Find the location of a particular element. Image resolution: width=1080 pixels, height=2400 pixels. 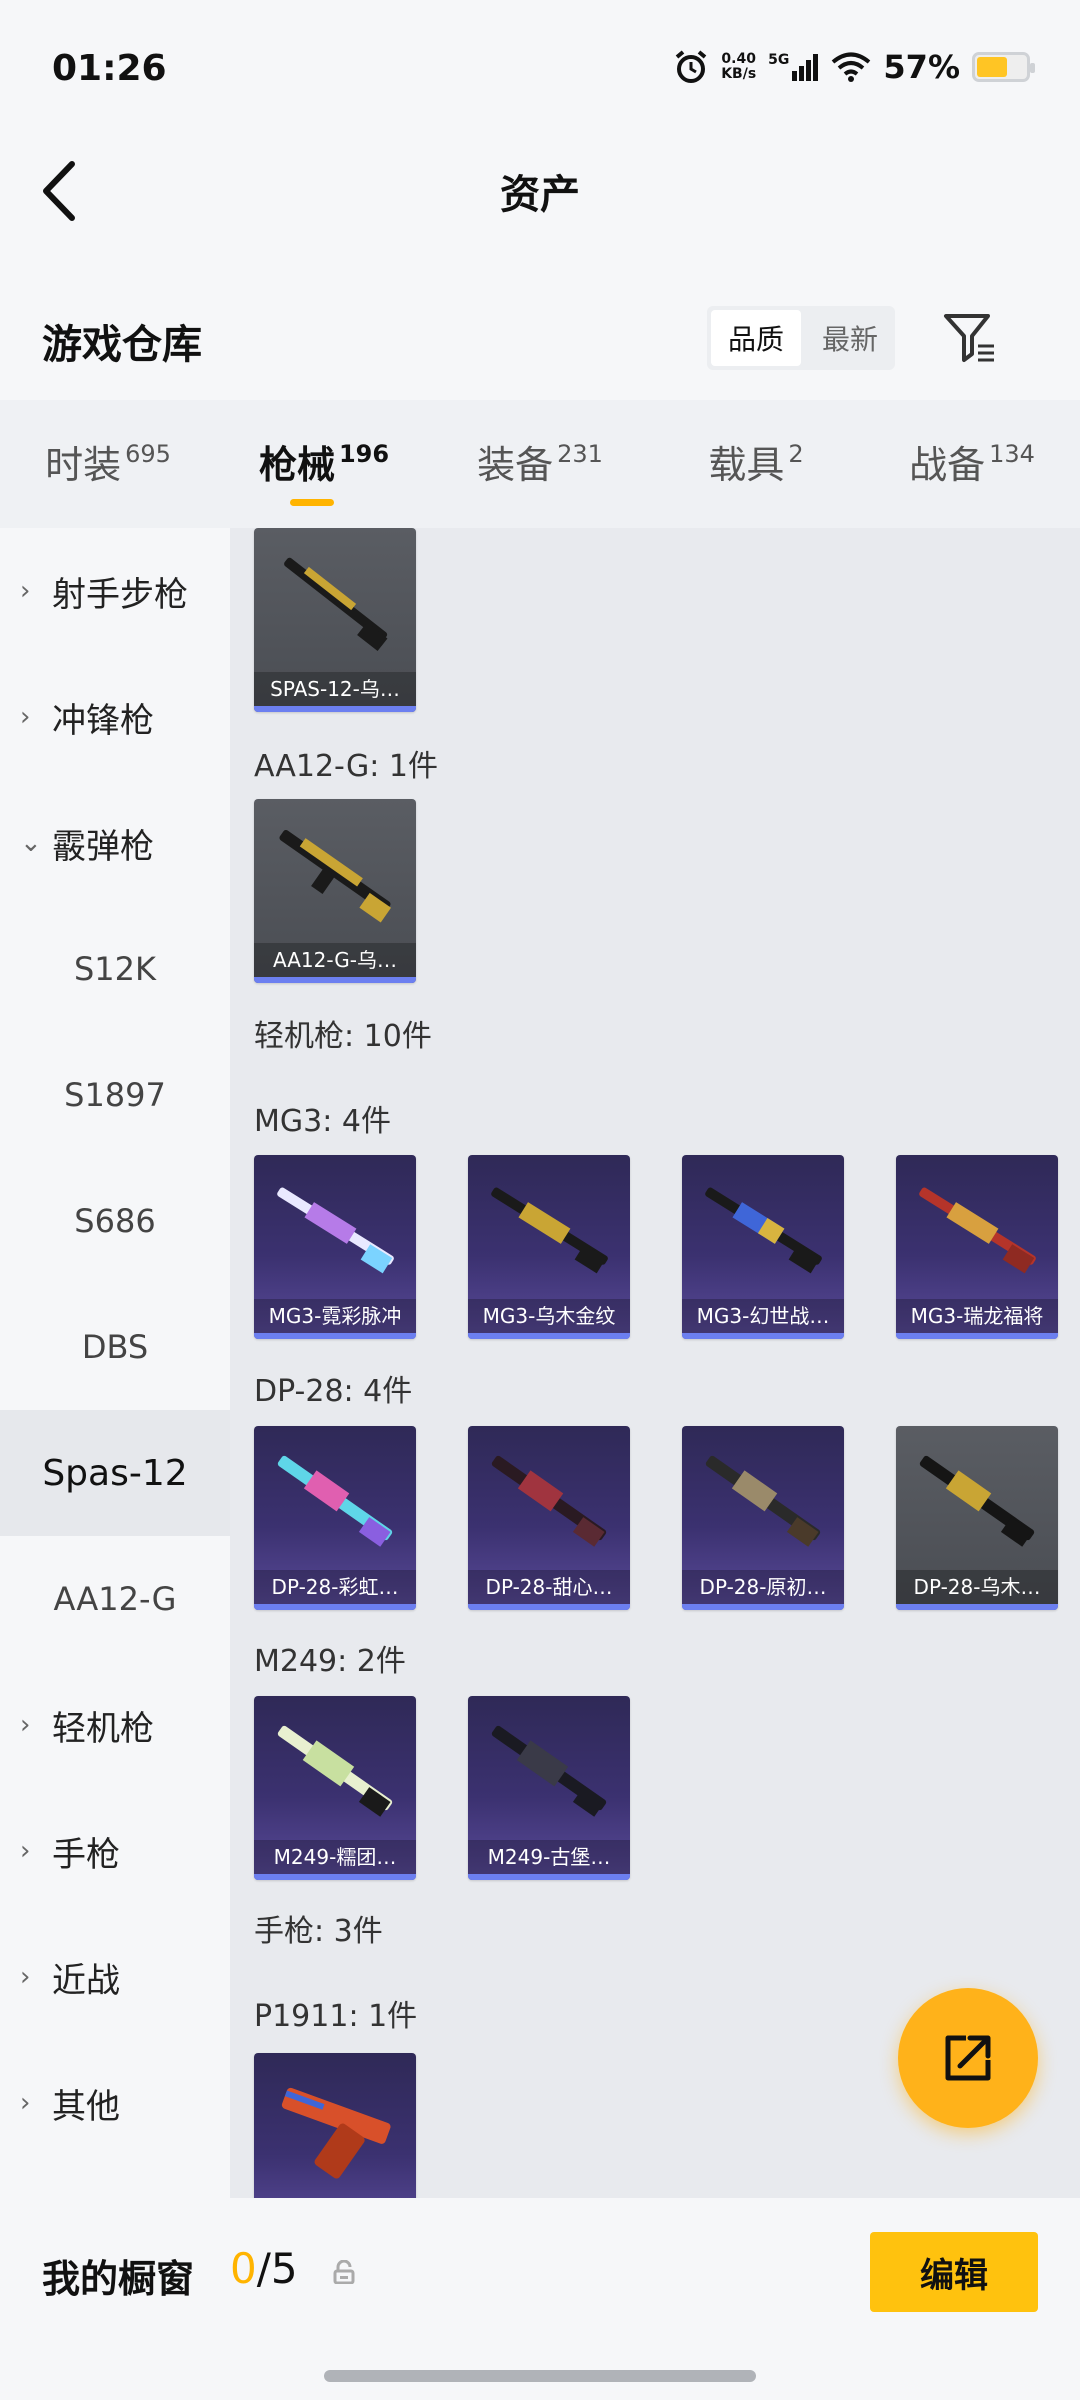

sidebar-item-shotgun: ⌄ 霰弹枪 is located at coordinates (115, 843).